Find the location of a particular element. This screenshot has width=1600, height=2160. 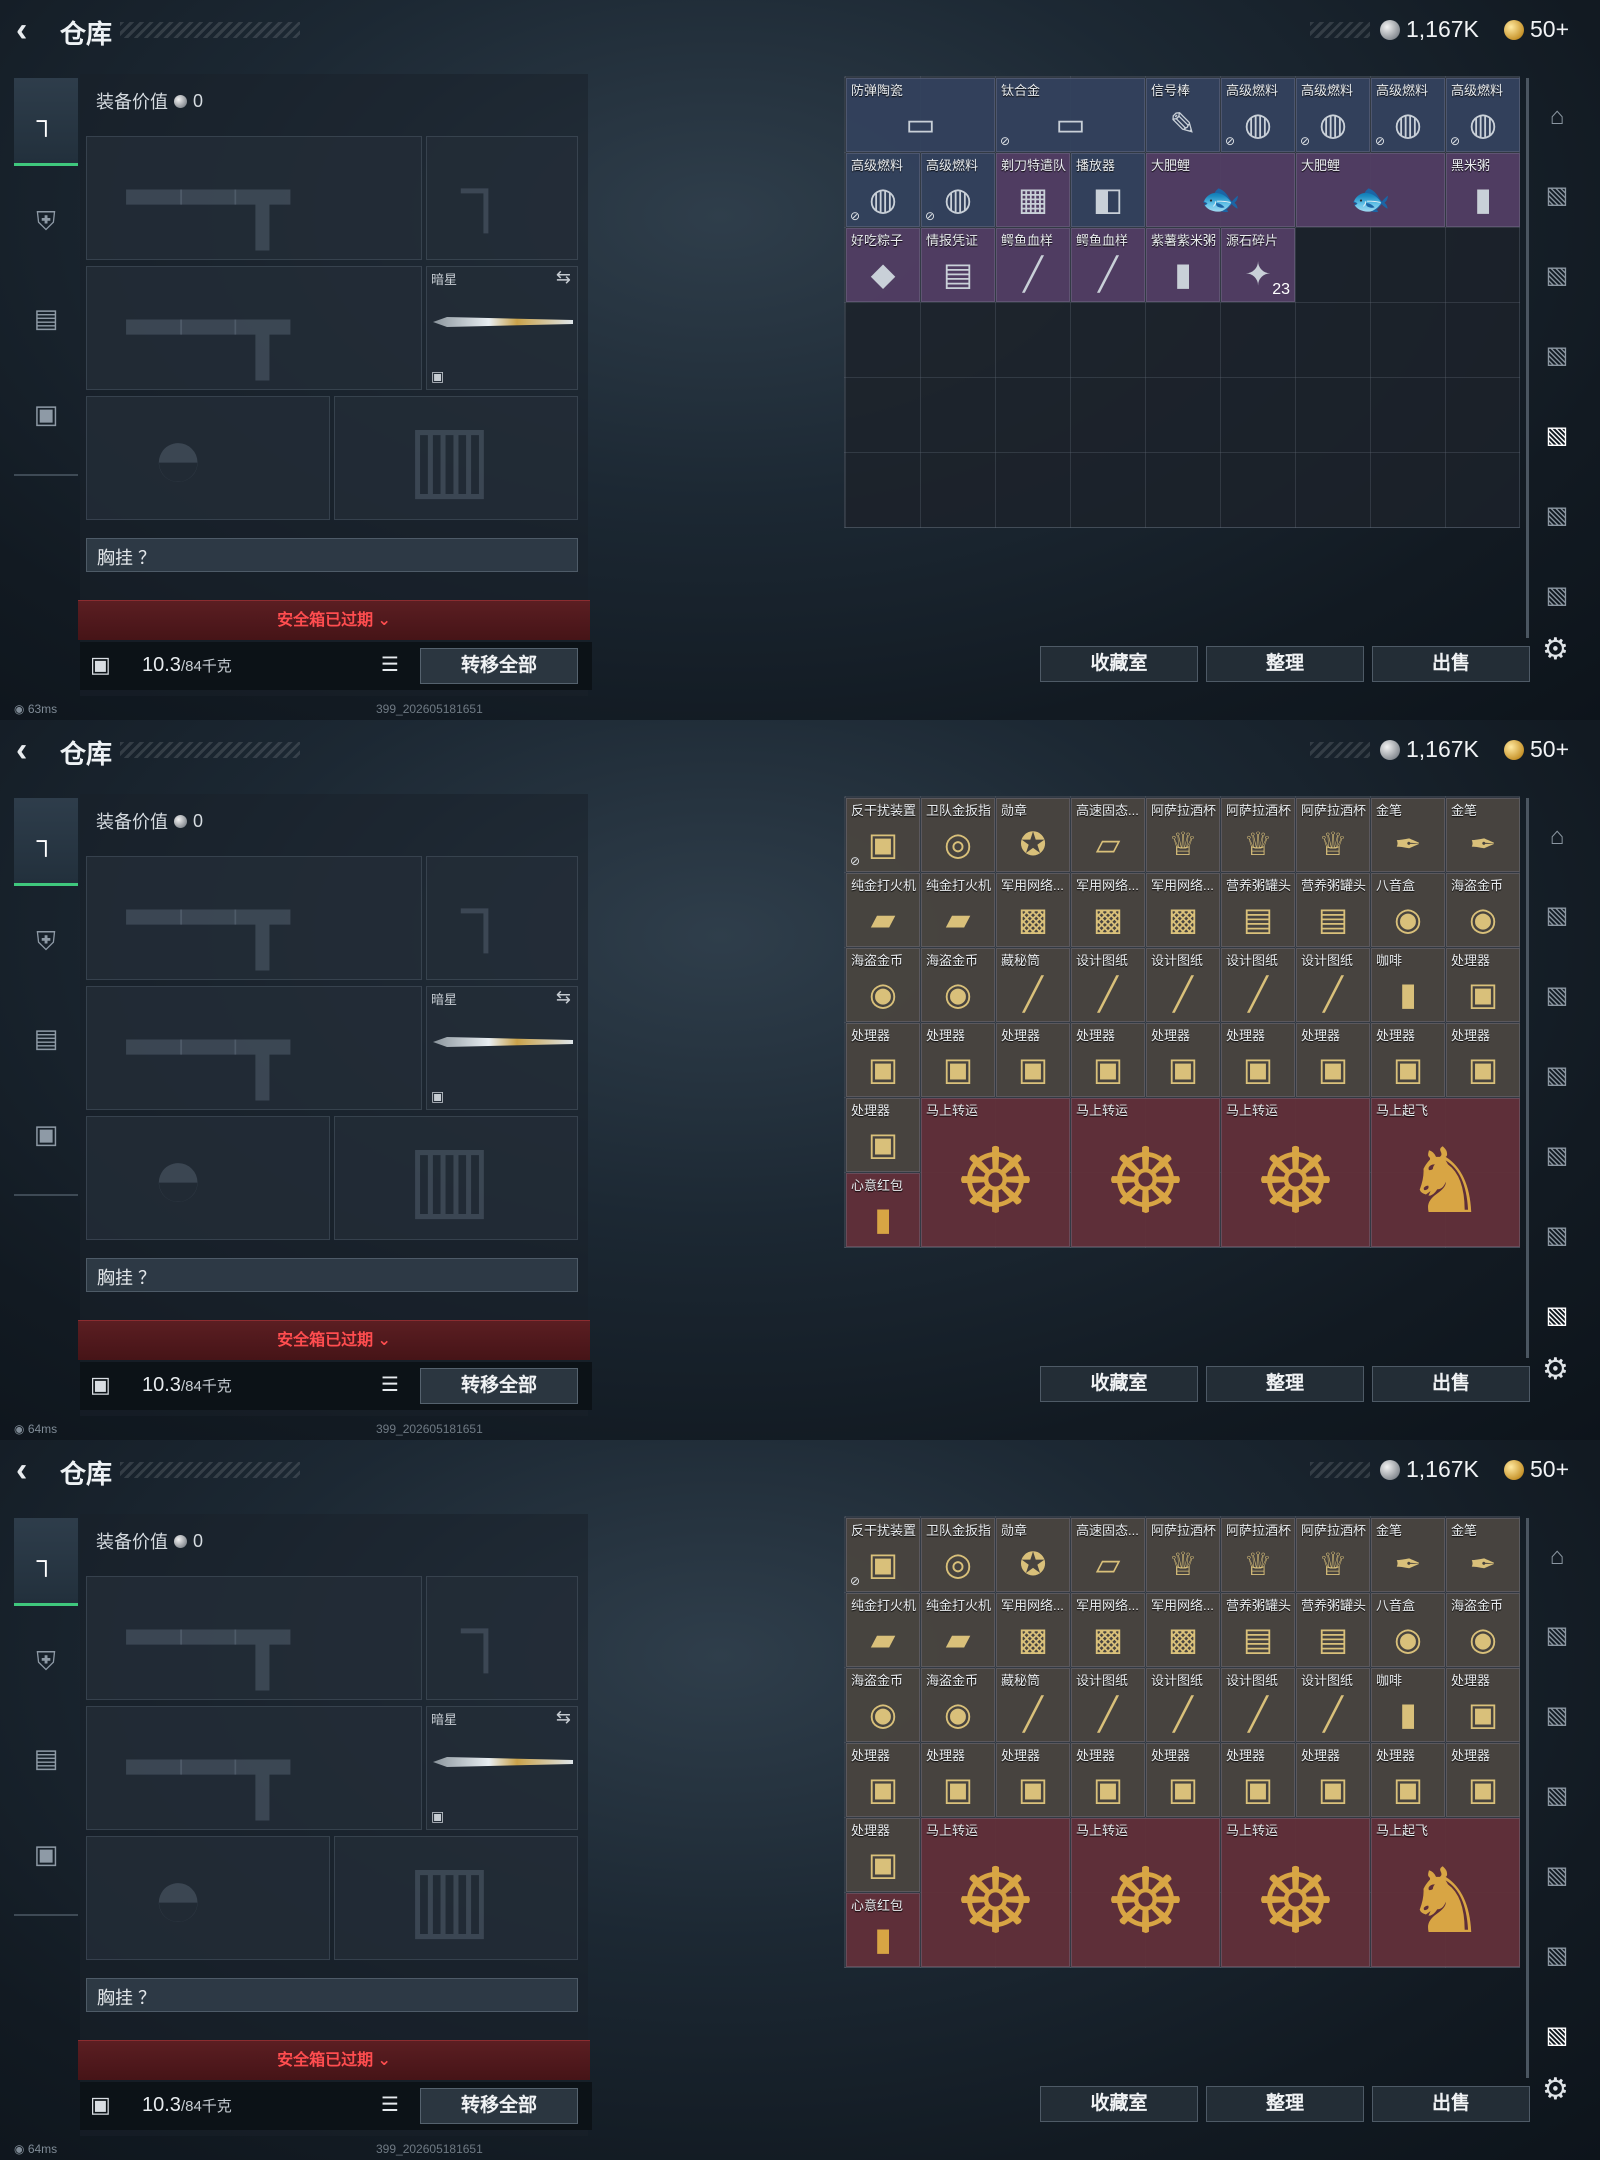

stash-item: 高速固态... ▱ is located at coordinates (1108, 835).